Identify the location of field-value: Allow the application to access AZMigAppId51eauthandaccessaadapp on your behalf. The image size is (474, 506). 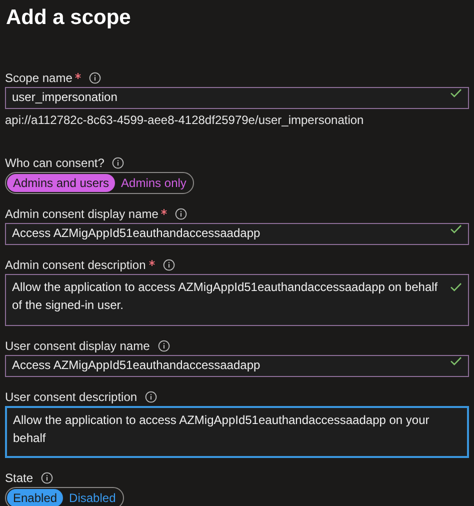
(221, 429).